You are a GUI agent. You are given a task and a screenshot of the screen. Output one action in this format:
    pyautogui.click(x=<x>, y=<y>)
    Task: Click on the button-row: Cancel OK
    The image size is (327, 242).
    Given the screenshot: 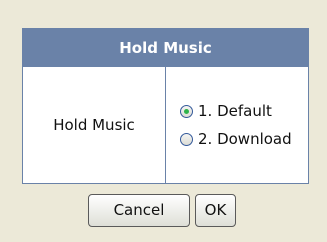 What is the action you would take?
    pyautogui.click(x=162, y=210)
    